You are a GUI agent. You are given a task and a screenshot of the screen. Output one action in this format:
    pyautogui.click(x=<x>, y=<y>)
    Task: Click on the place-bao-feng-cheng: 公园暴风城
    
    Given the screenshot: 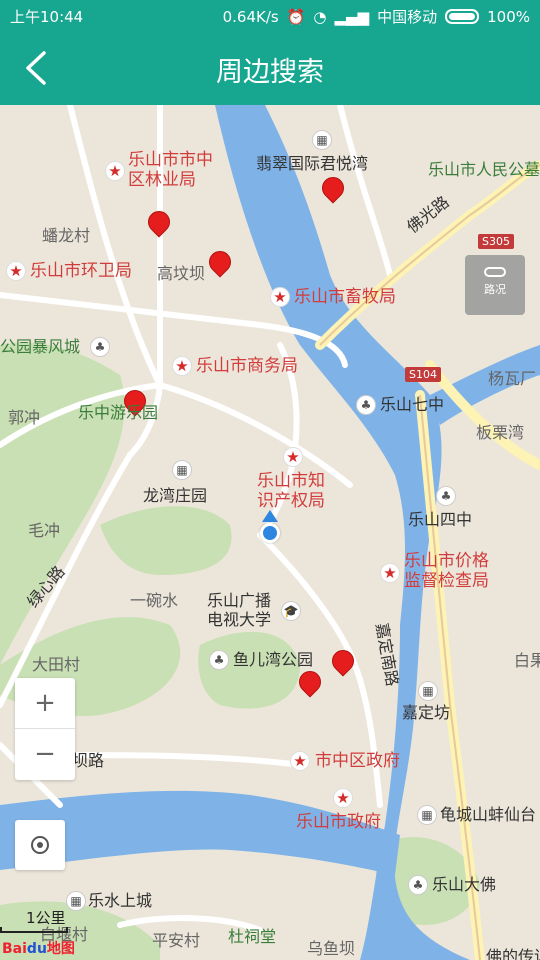 What is the action you would take?
    pyautogui.click(x=40, y=346)
    